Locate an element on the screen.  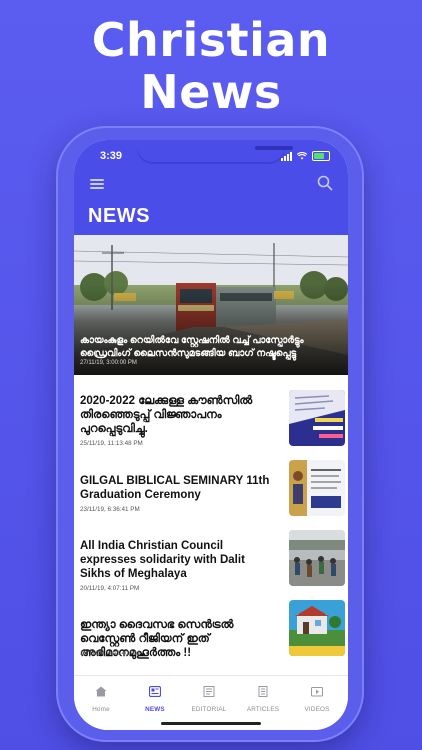
bottom-tab-bar: Home NEWS EDITORIAL ARTICLES VIDEOS is located at coordinates (211, 702).